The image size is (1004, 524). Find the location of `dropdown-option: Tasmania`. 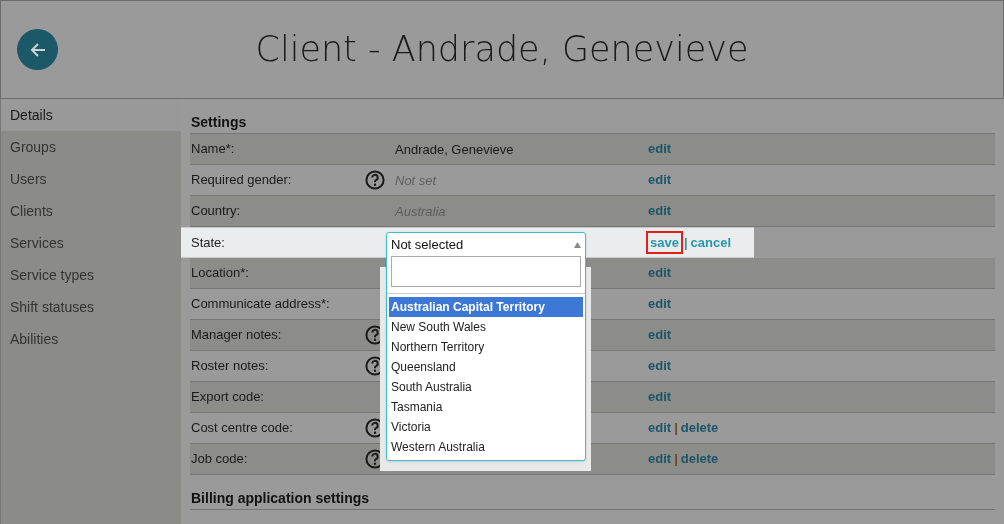

dropdown-option: Tasmania is located at coordinates (486, 407).